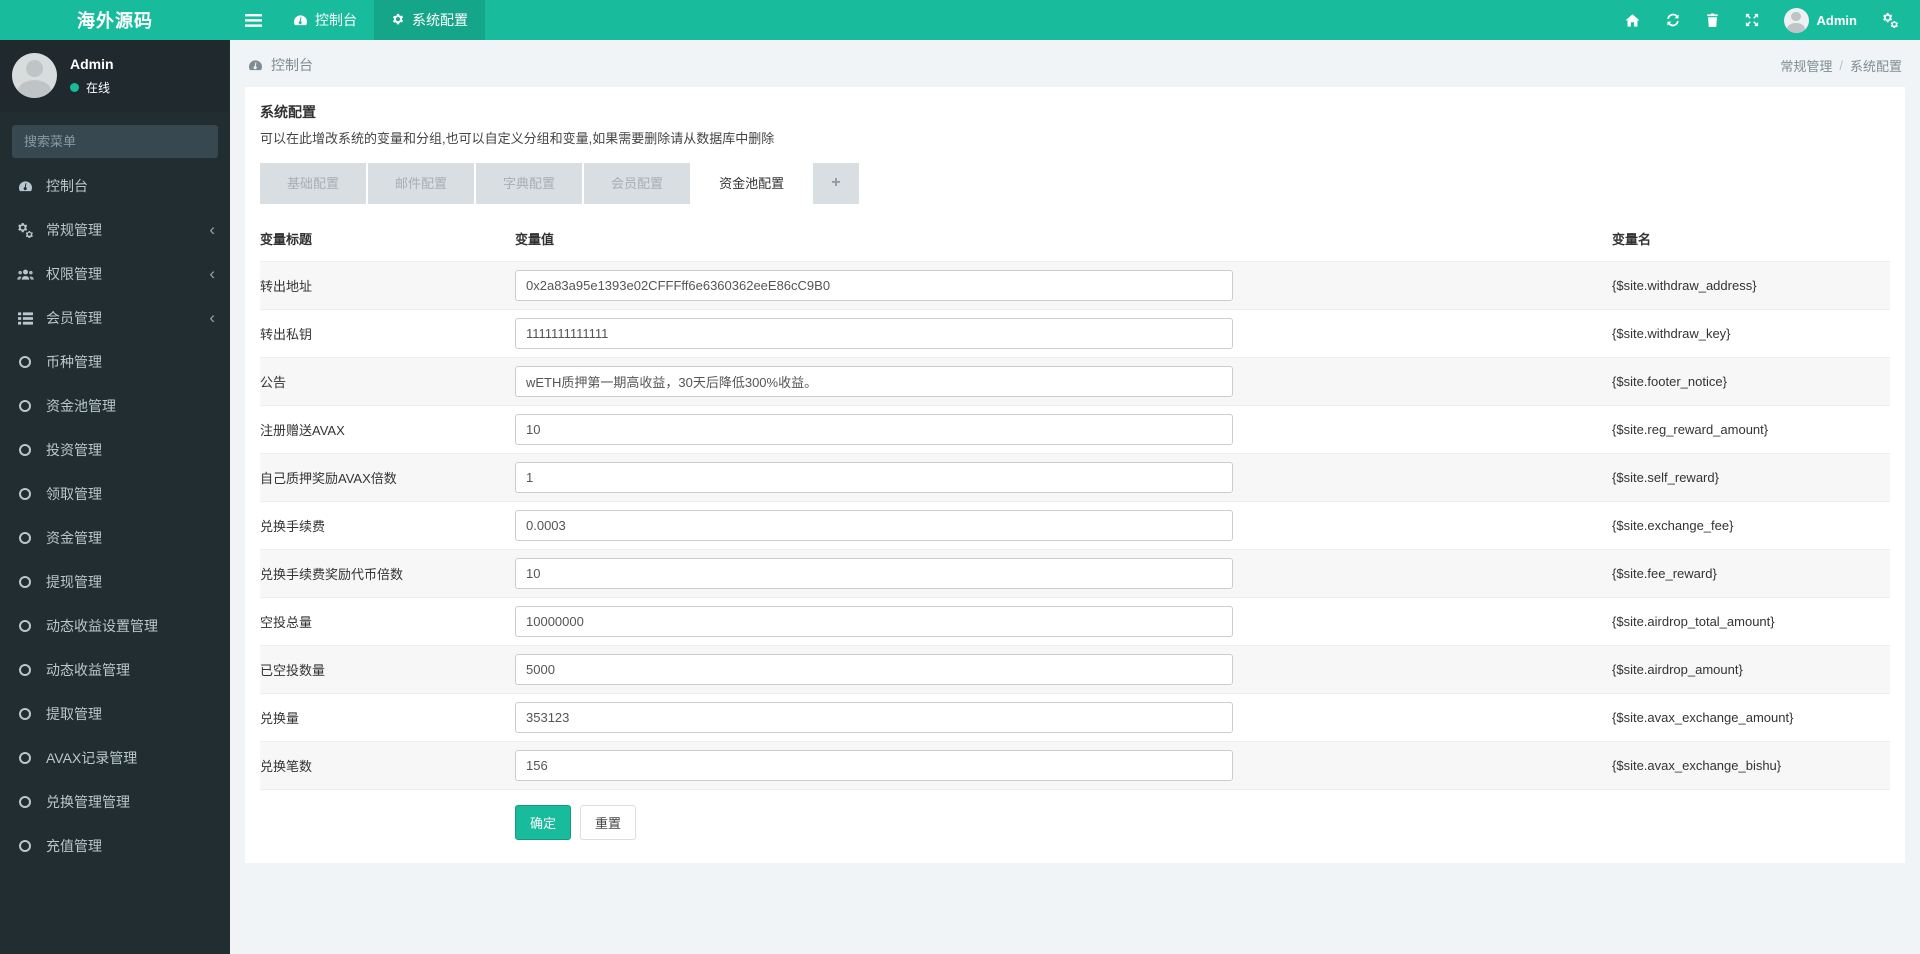  Describe the element at coordinates (1712, 20) in the screenshot. I see `trash-icon` at that location.